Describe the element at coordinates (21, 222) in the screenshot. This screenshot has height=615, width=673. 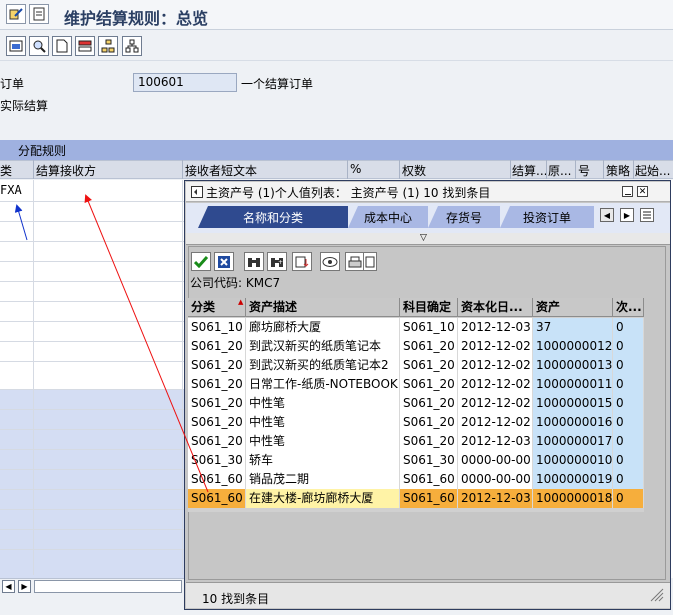
I see `blue-annotation-arrow` at that location.